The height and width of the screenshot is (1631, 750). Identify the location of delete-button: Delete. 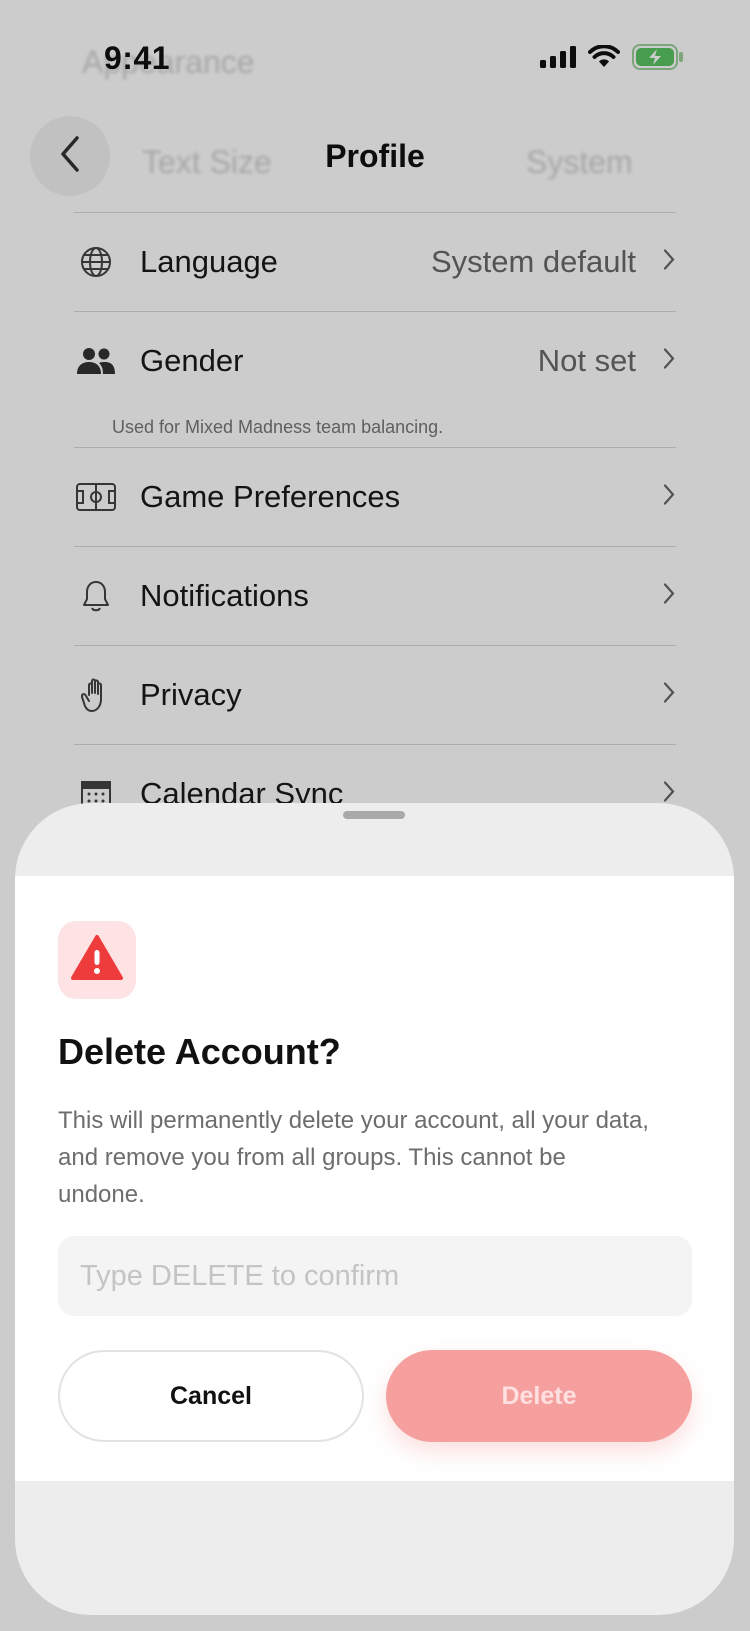
(539, 1396).